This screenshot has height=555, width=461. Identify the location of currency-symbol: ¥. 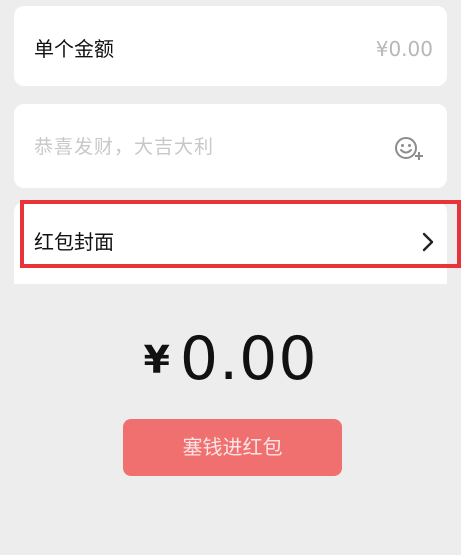
(156, 360).